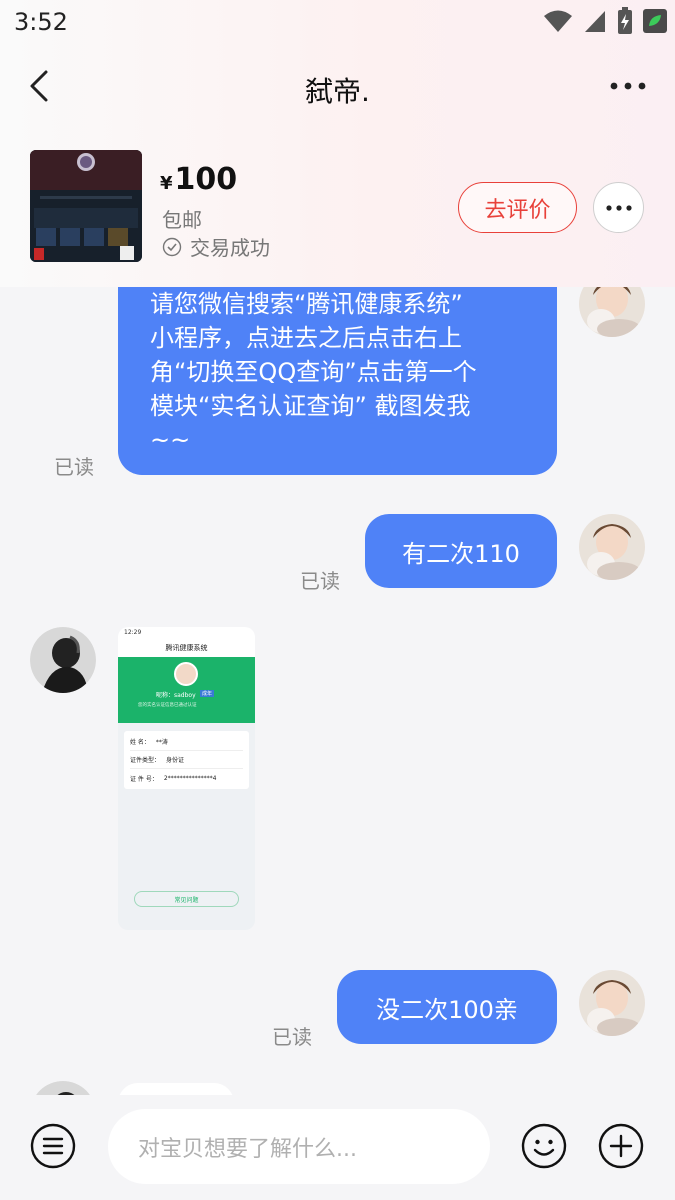  I want to click on message-line: 模块“实名认证查询” 截图发我, so click(310, 406).